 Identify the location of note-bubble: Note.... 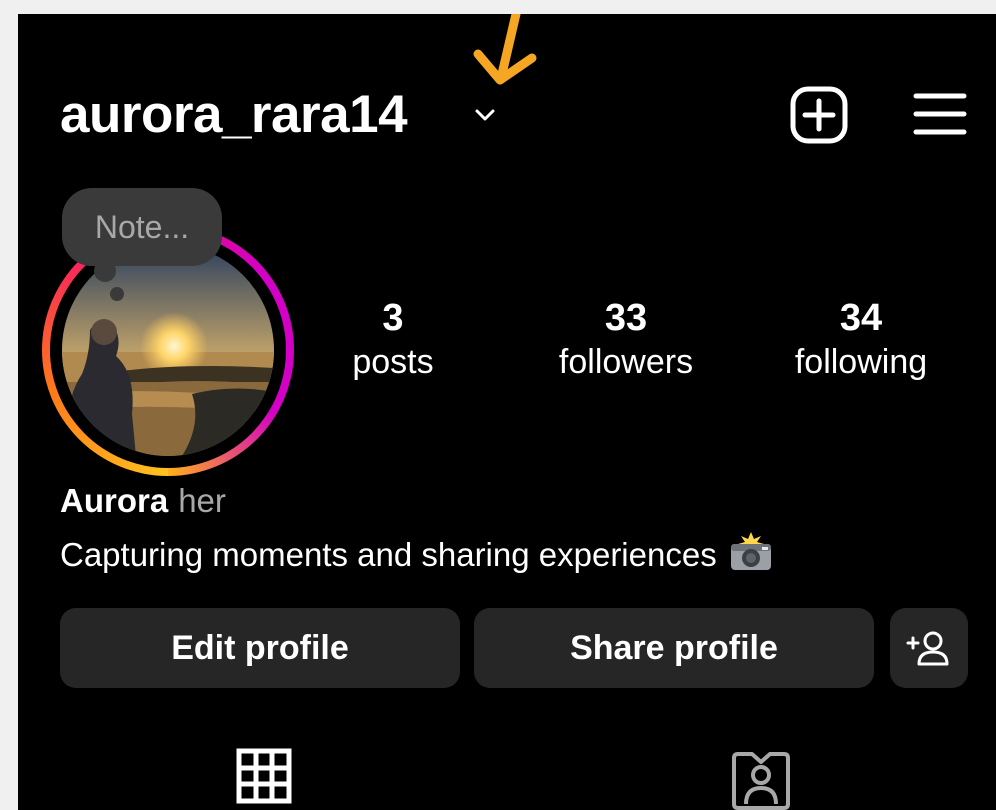
(142, 227).